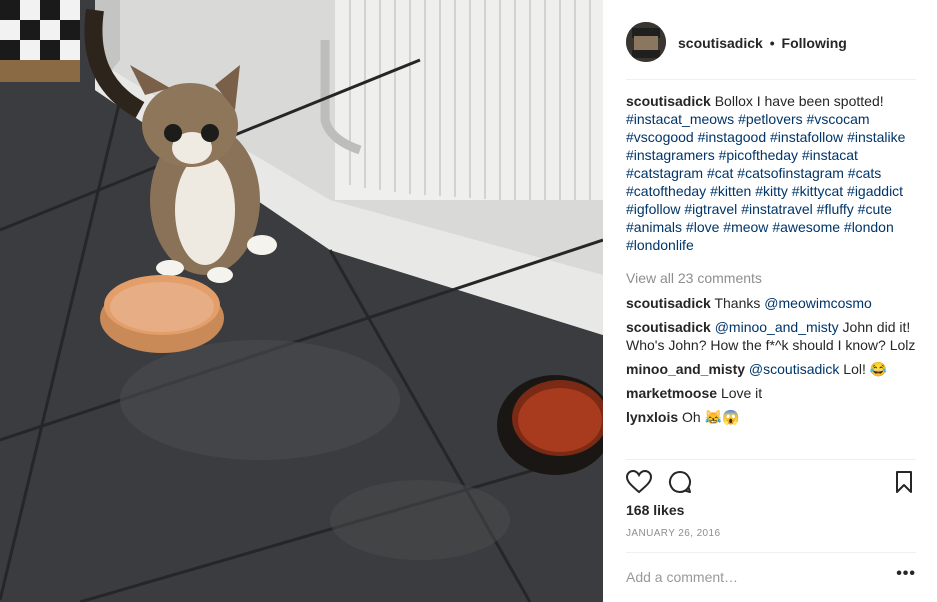 The height and width of the screenshot is (602, 937). What do you see at coordinates (732, 137) in the screenshot?
I see `hashtag-link: #instagood` at bounding box center [732, 137].